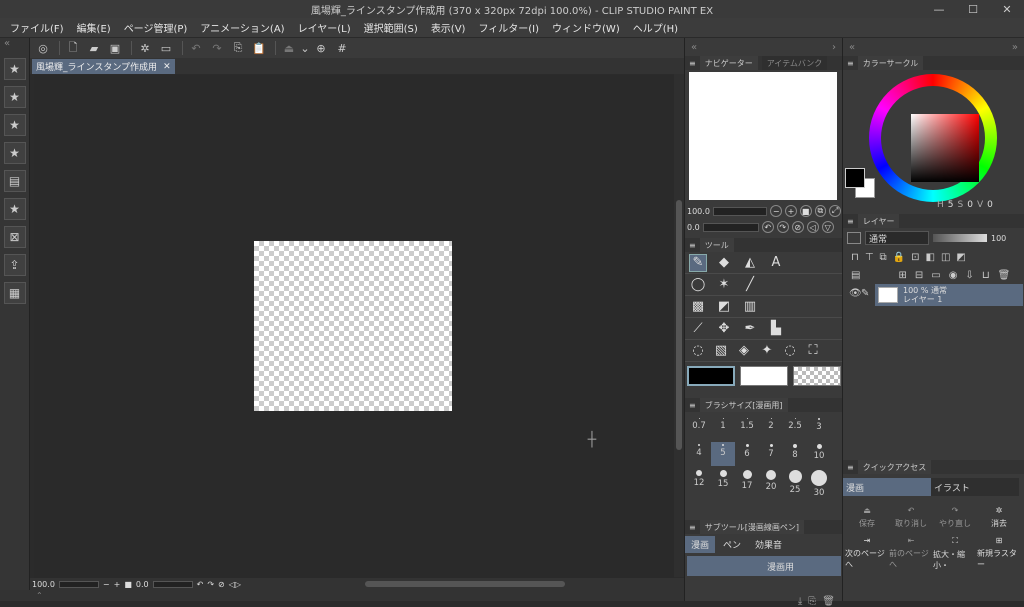  I want to click on new-vector-icon: ⊟, so click(919, 275).